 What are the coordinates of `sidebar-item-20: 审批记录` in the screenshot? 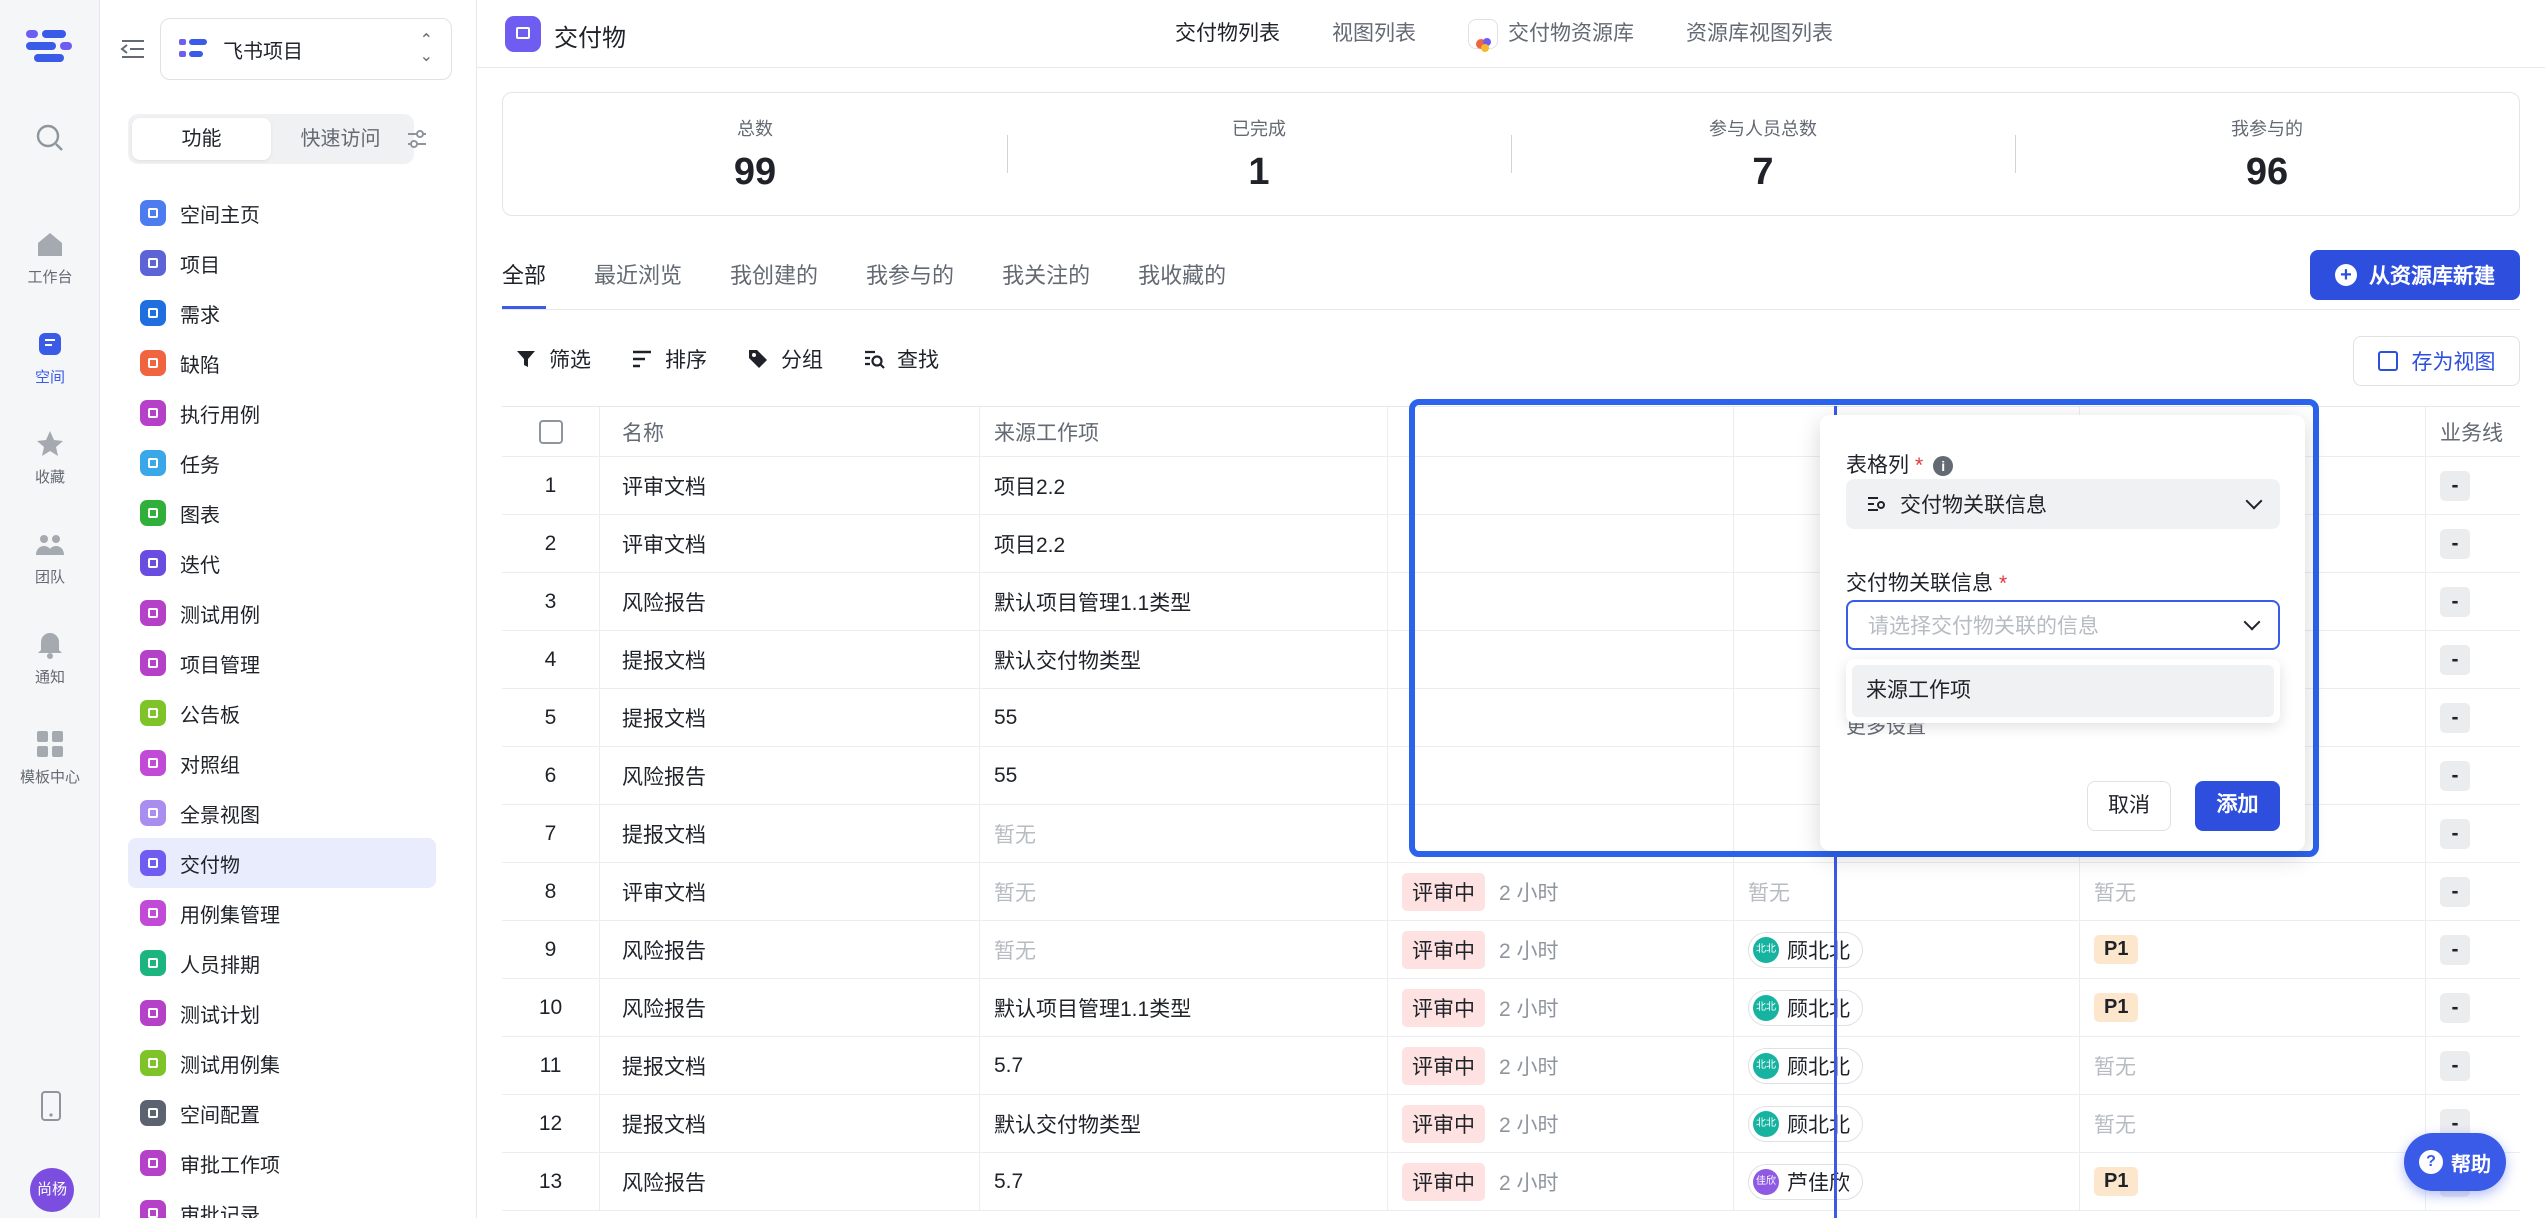 It's located at (282, 1203).